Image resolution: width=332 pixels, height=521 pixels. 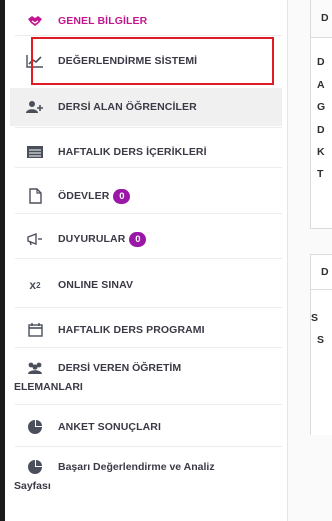 I want to click on menu-item-odevler: ÖDEVLER 0, so click(x=146, y=196).